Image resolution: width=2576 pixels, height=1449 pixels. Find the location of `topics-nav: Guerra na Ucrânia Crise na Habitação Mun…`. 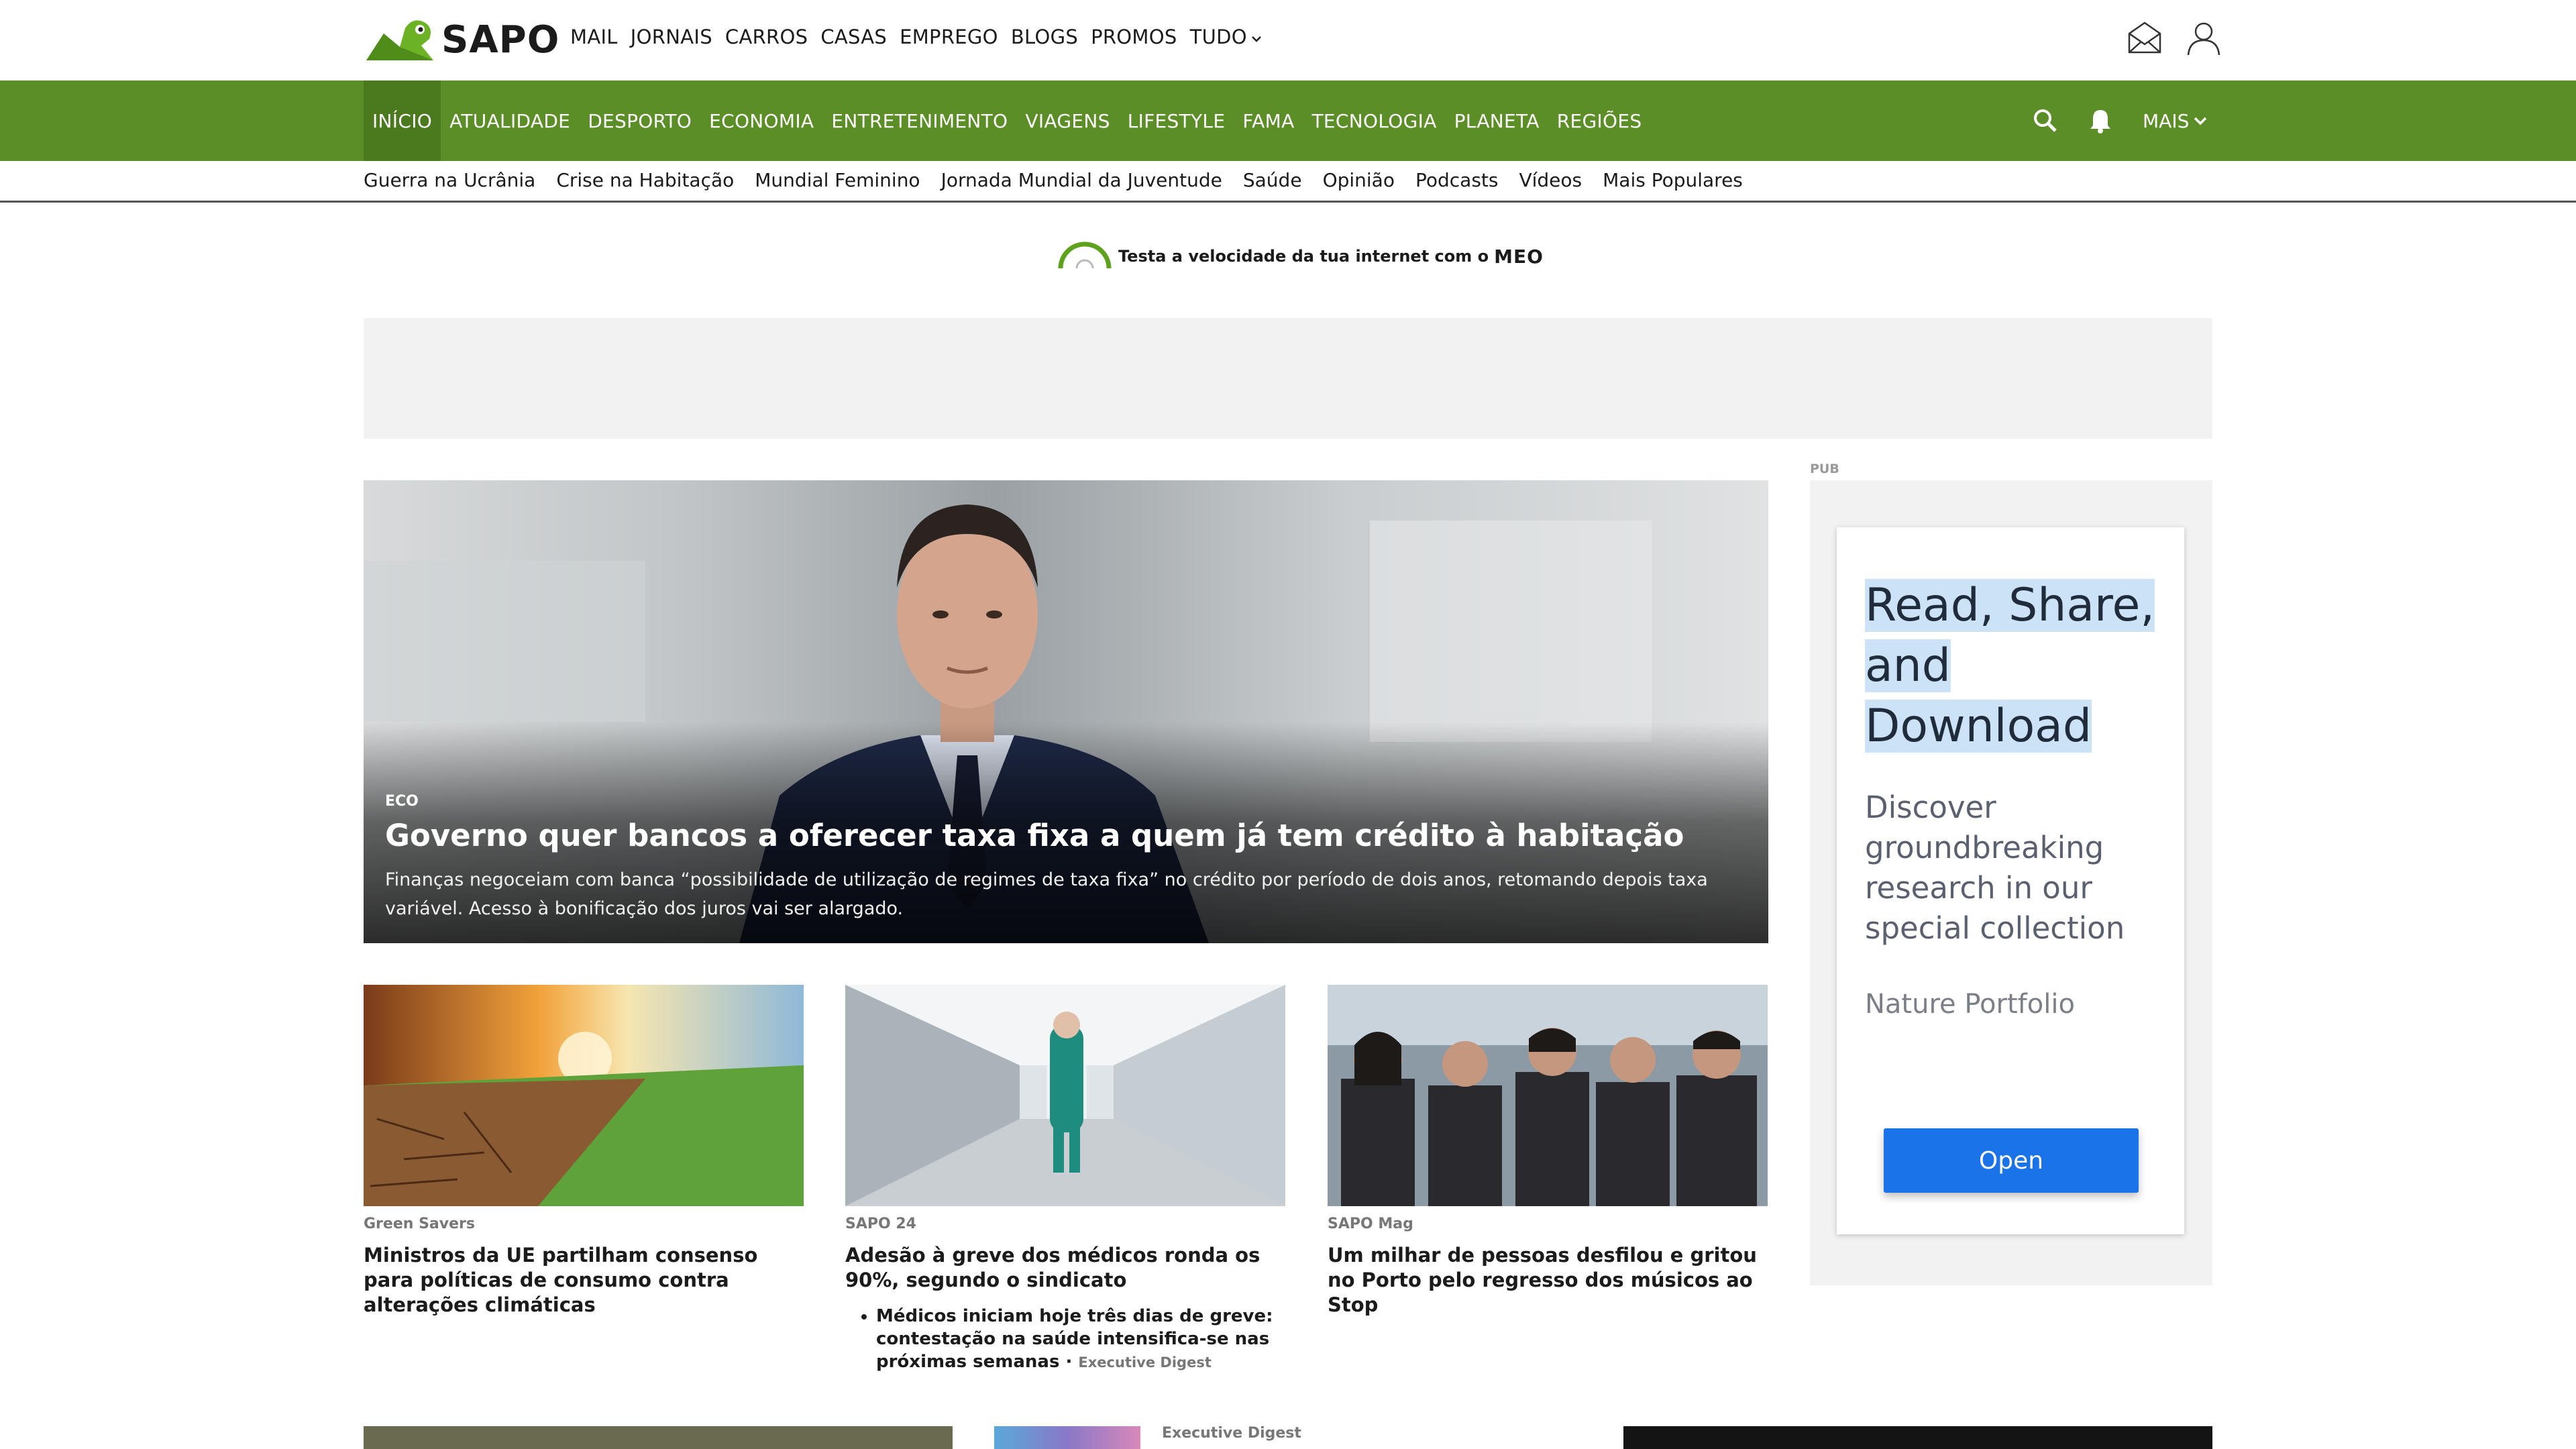

topics-nav: Guerra na Ucrânia Crise na Habitação Mun… is located at coordinates (1288, 182).